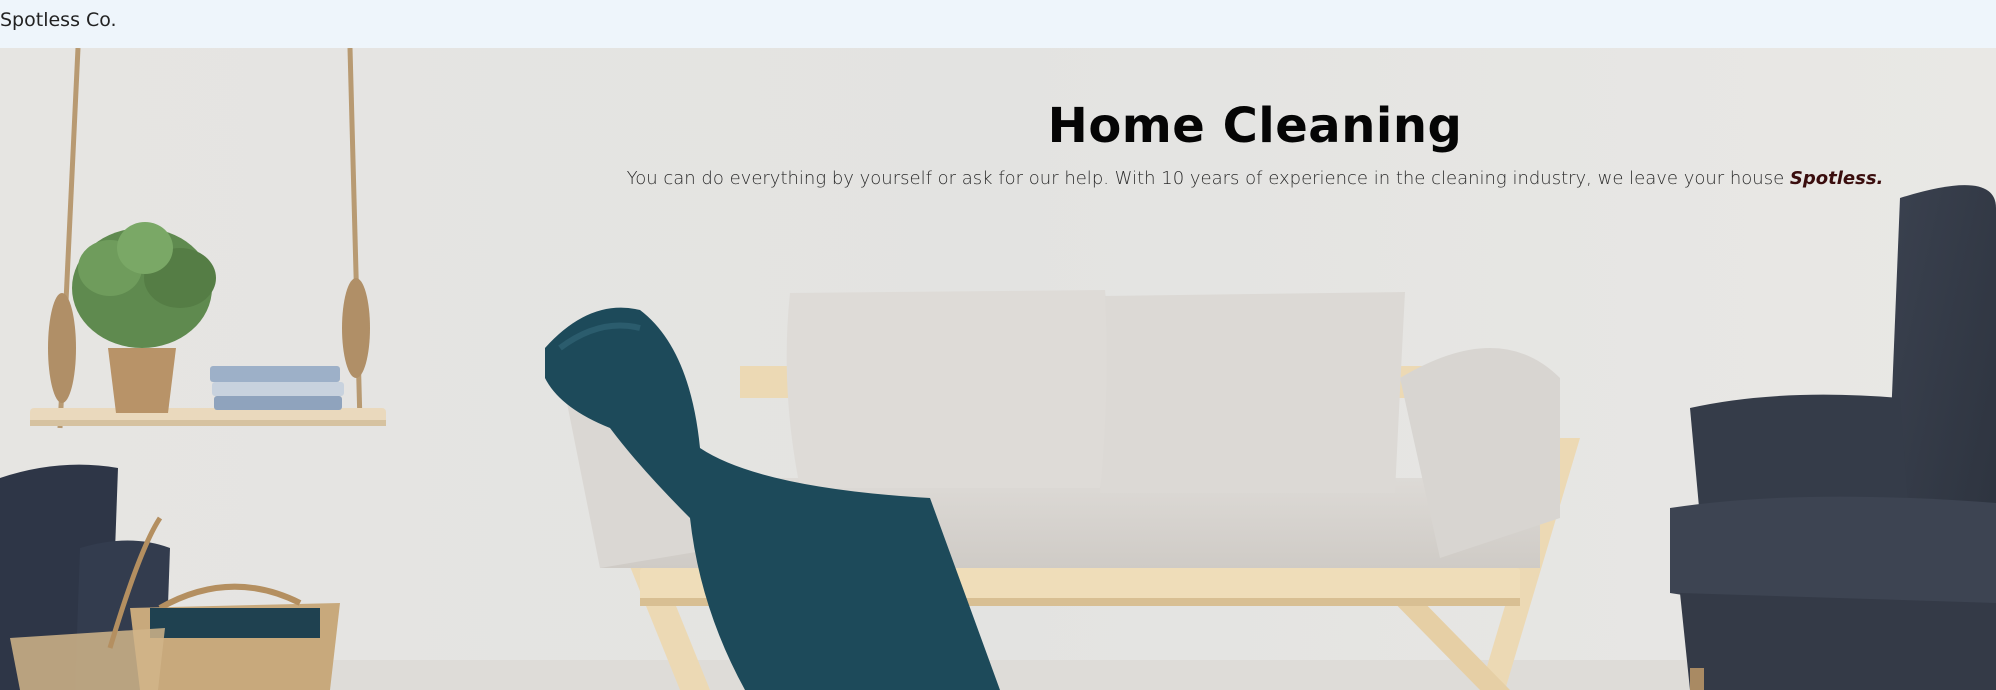  Describe the element at coordinates (998, 24) in the screenshot. I see `navbar: Spotless Co.` at that location.